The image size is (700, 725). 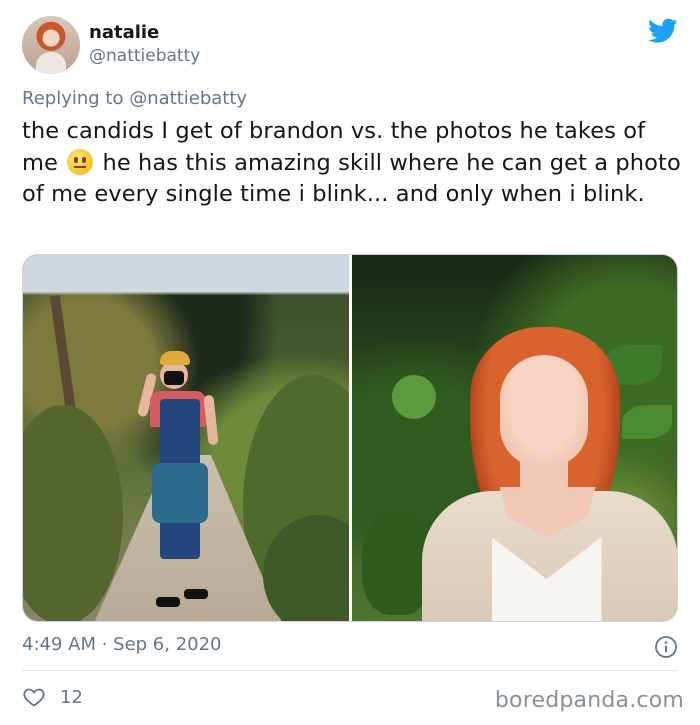 What do you see at coordinates (182, 482) in the screenshot?
I see `person-figure` at bounding box center [182, 482].